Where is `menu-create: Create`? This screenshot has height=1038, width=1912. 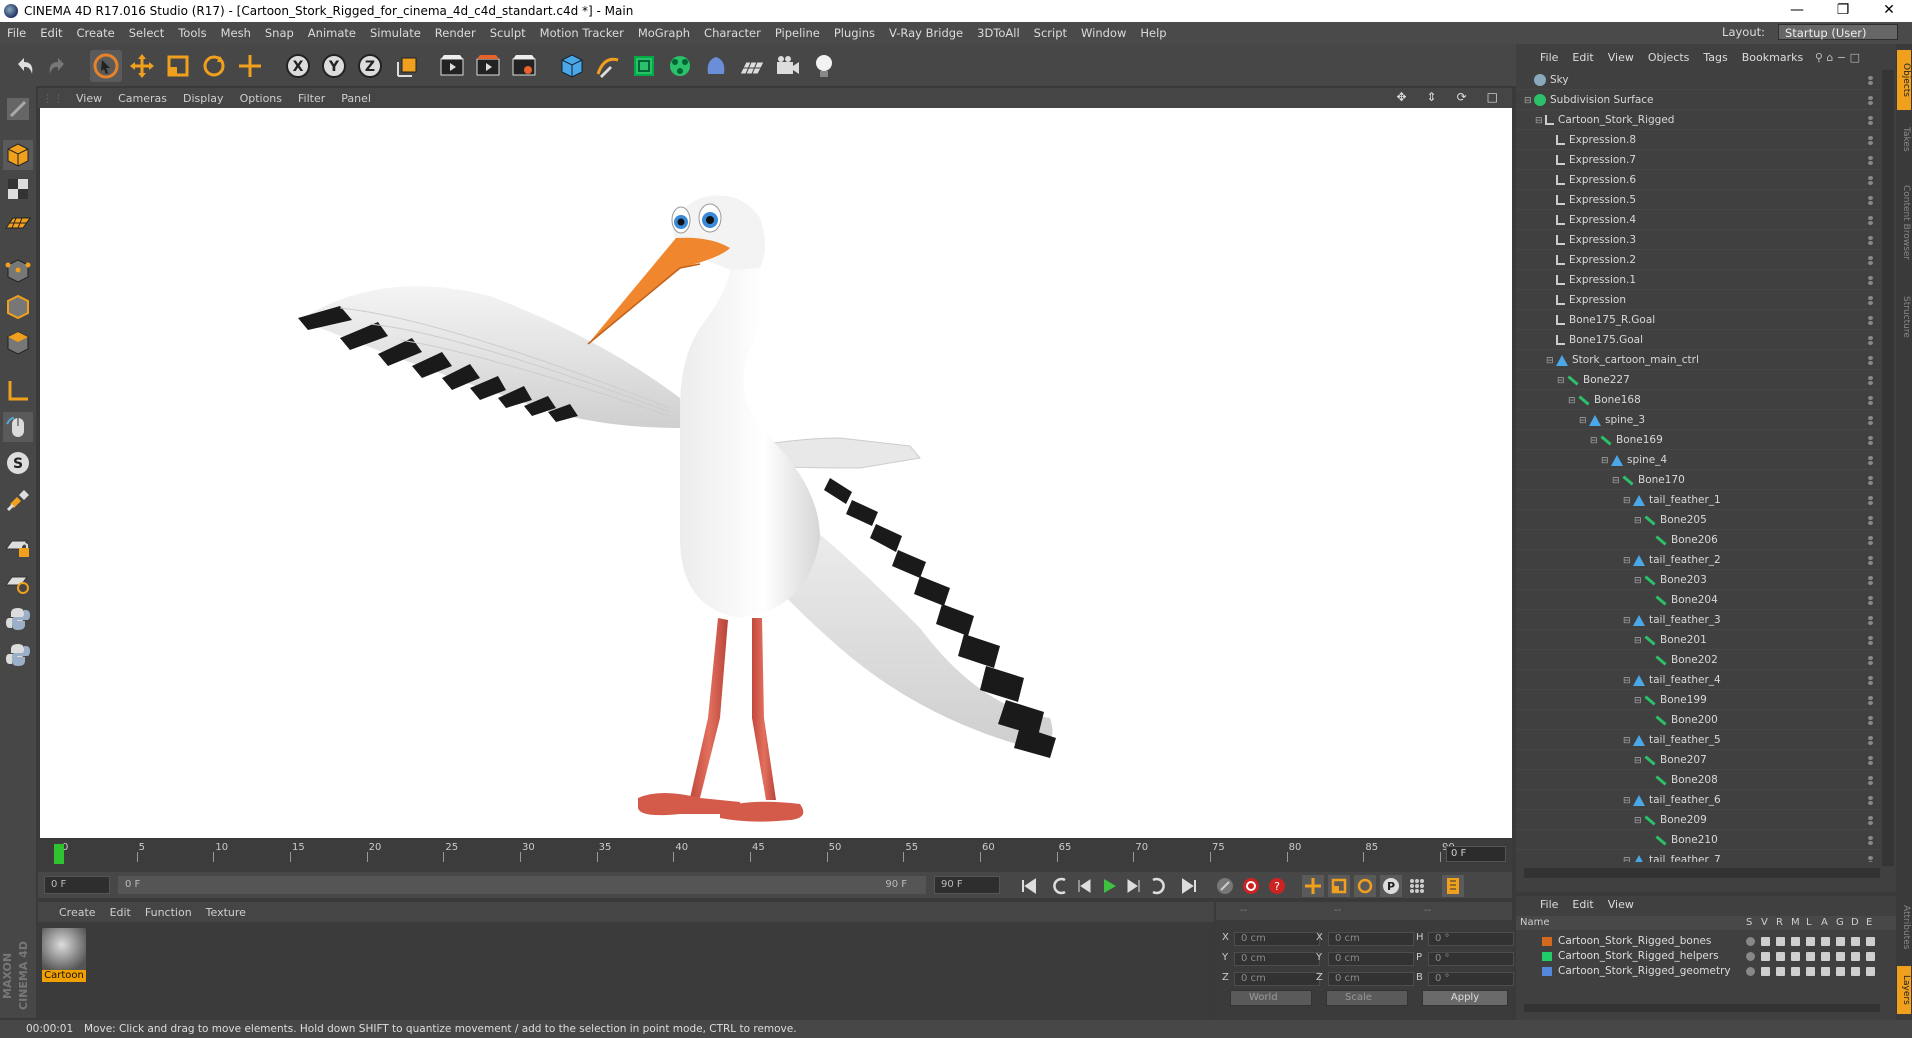 menu-create: Create is located at coordinates (96, 33).